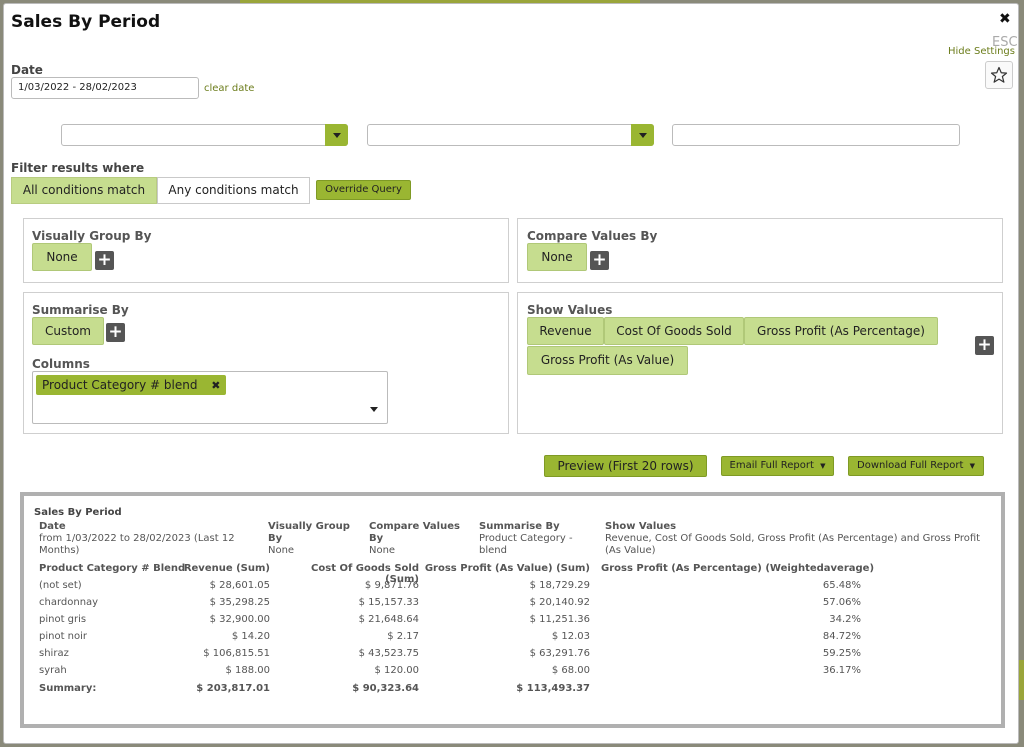 The width and height of the screenshot is (1024, 747). What do you see at coordinates (233, 688) in the screenshot?
I see `summary-value-cell: $ 203,817.01` at bounding box center [233, 688].